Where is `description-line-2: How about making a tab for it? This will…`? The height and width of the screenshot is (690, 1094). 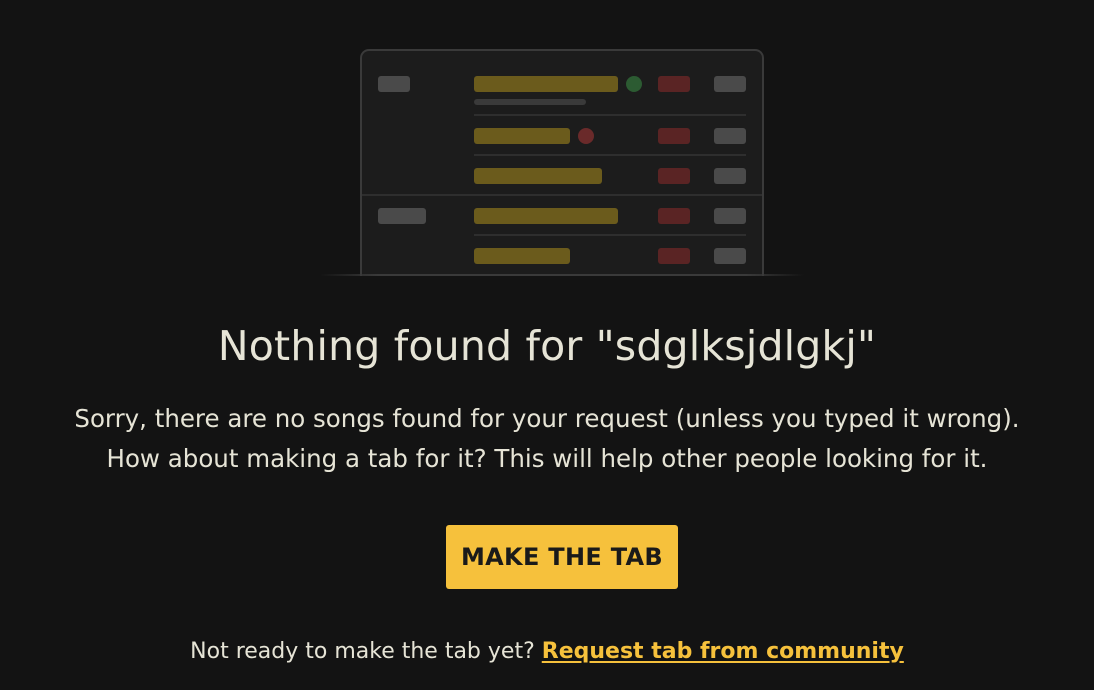
description-line-2: How about making a tab for it? This will… is located at coordinates (547, 458).